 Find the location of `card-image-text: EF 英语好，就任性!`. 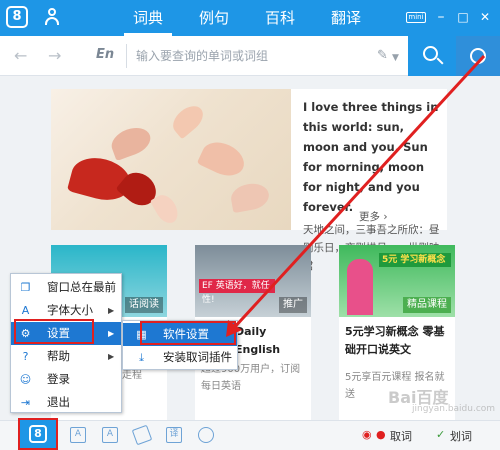

card-image-text: EF 英语好，就任性! is located at coordinates (237, 292).